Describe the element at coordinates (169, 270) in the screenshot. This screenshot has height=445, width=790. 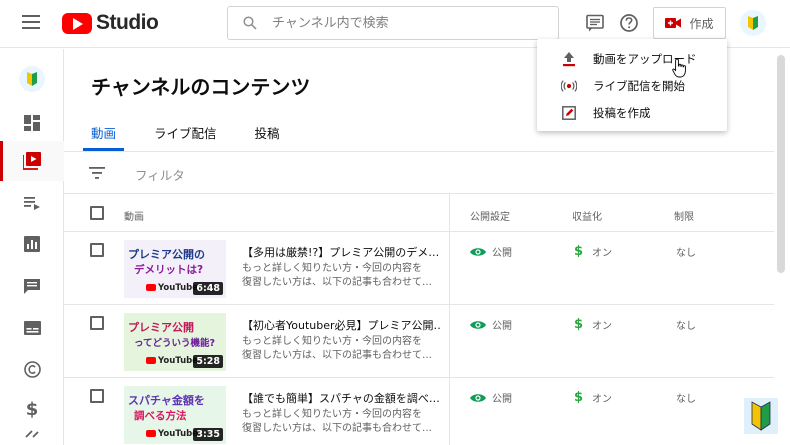
I see `thumbnail-text-line2: デメリットは?` at that location.